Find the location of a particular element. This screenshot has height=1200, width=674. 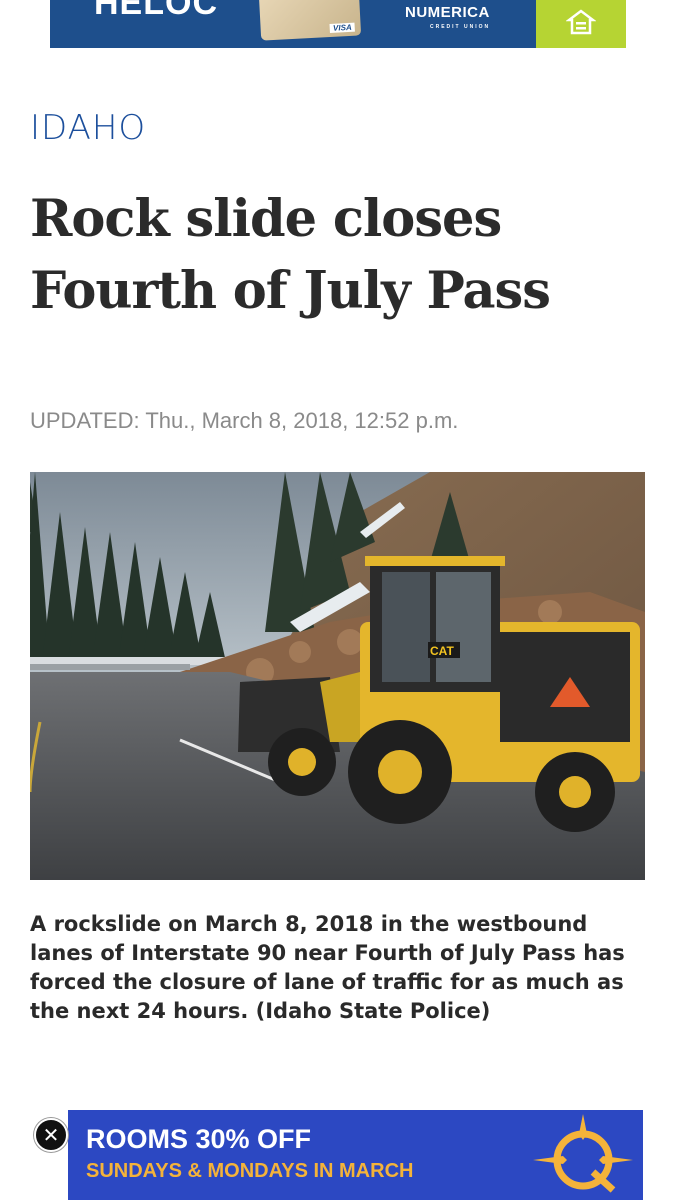

top-banner-ad: HELOC VISA NUMERICA CREDIT UNION is located at coordinates (338, 24).